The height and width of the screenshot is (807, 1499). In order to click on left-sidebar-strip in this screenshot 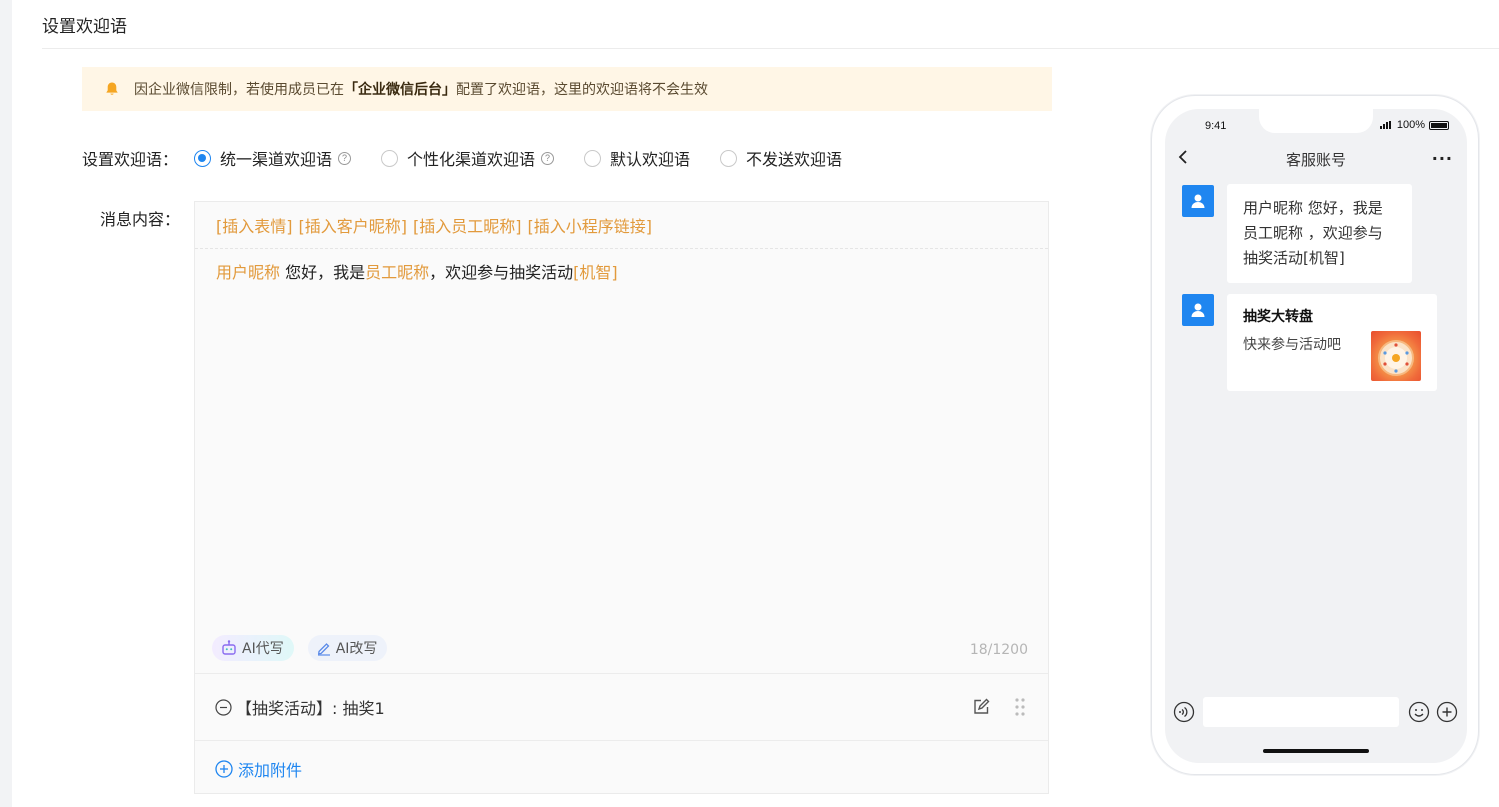, I will do `click(6, 403)`.